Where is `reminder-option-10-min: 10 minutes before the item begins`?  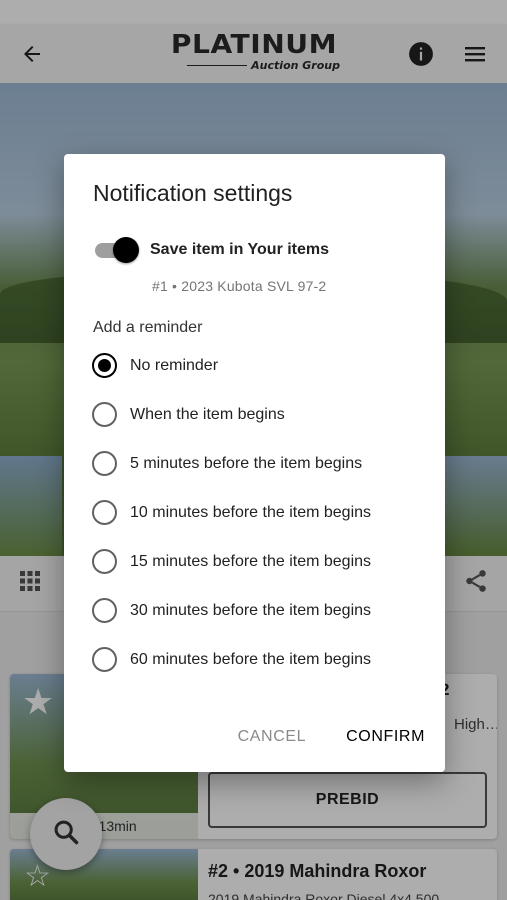 reminder-option-10-min: 10 minutes before the item begins is located at coordinates (231, 512).